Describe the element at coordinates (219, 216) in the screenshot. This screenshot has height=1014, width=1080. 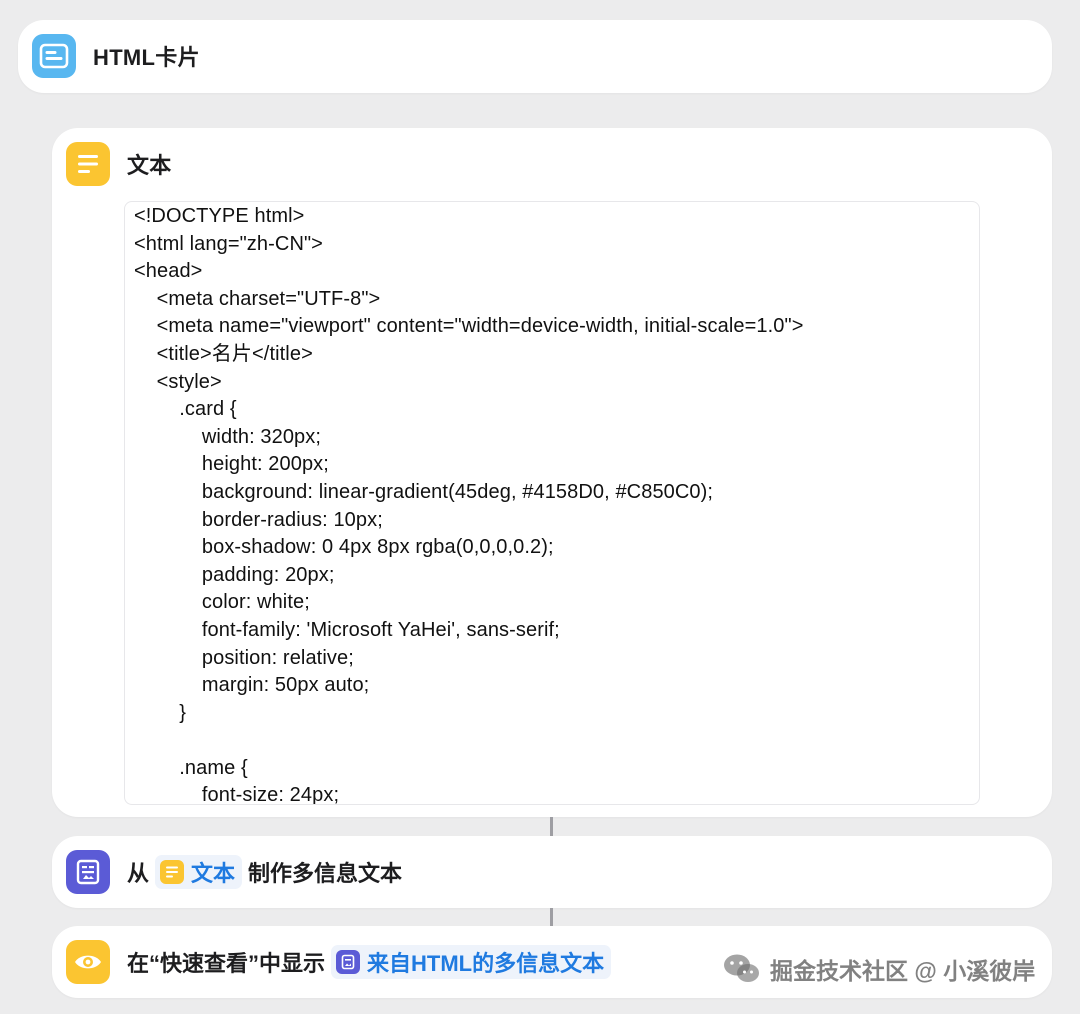
I see `code-line: <!DOCTYPE html>` at that location.